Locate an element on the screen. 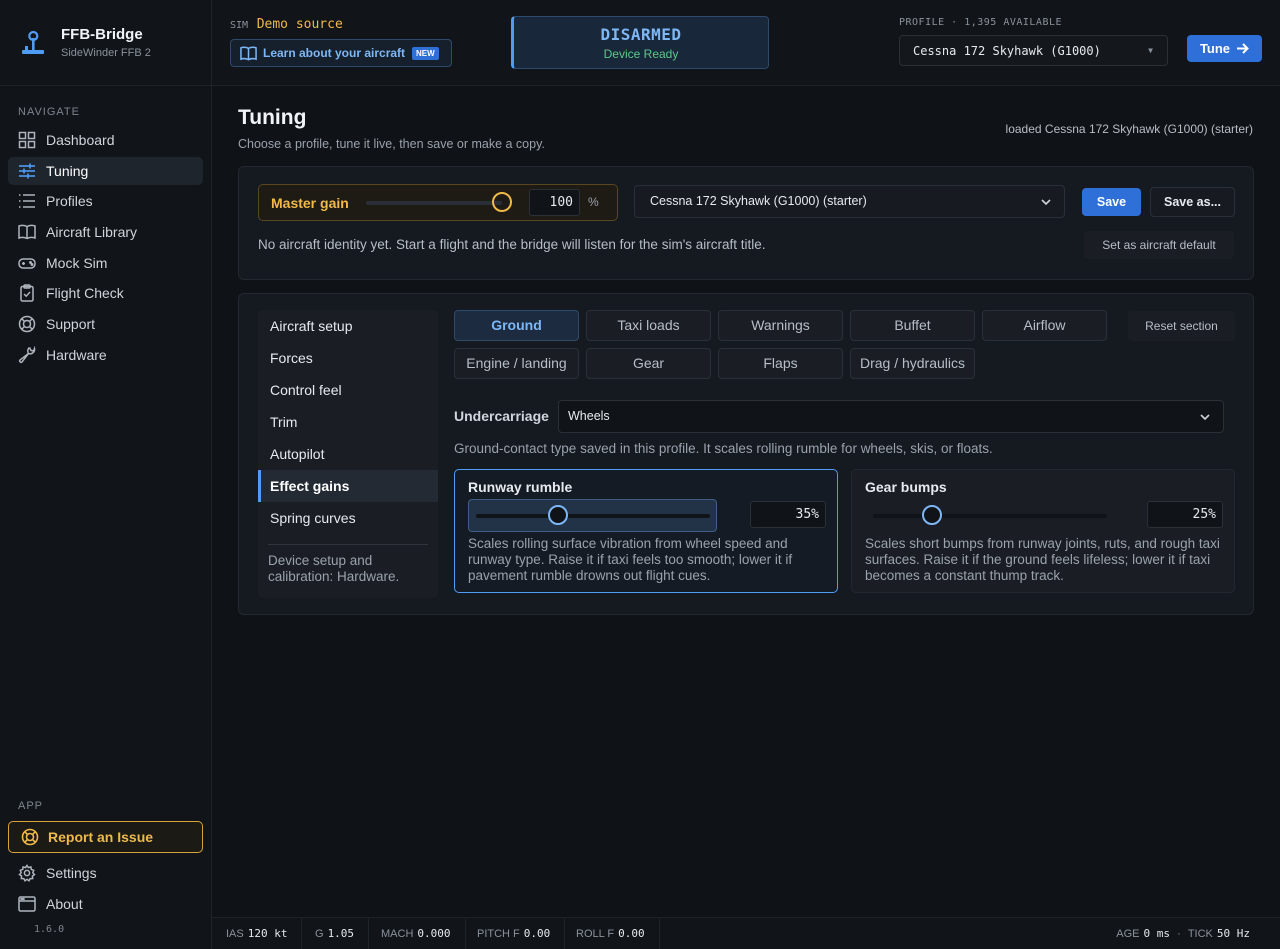  sidebar-item-tuning: Tuning is located at coordinates (105, 170).